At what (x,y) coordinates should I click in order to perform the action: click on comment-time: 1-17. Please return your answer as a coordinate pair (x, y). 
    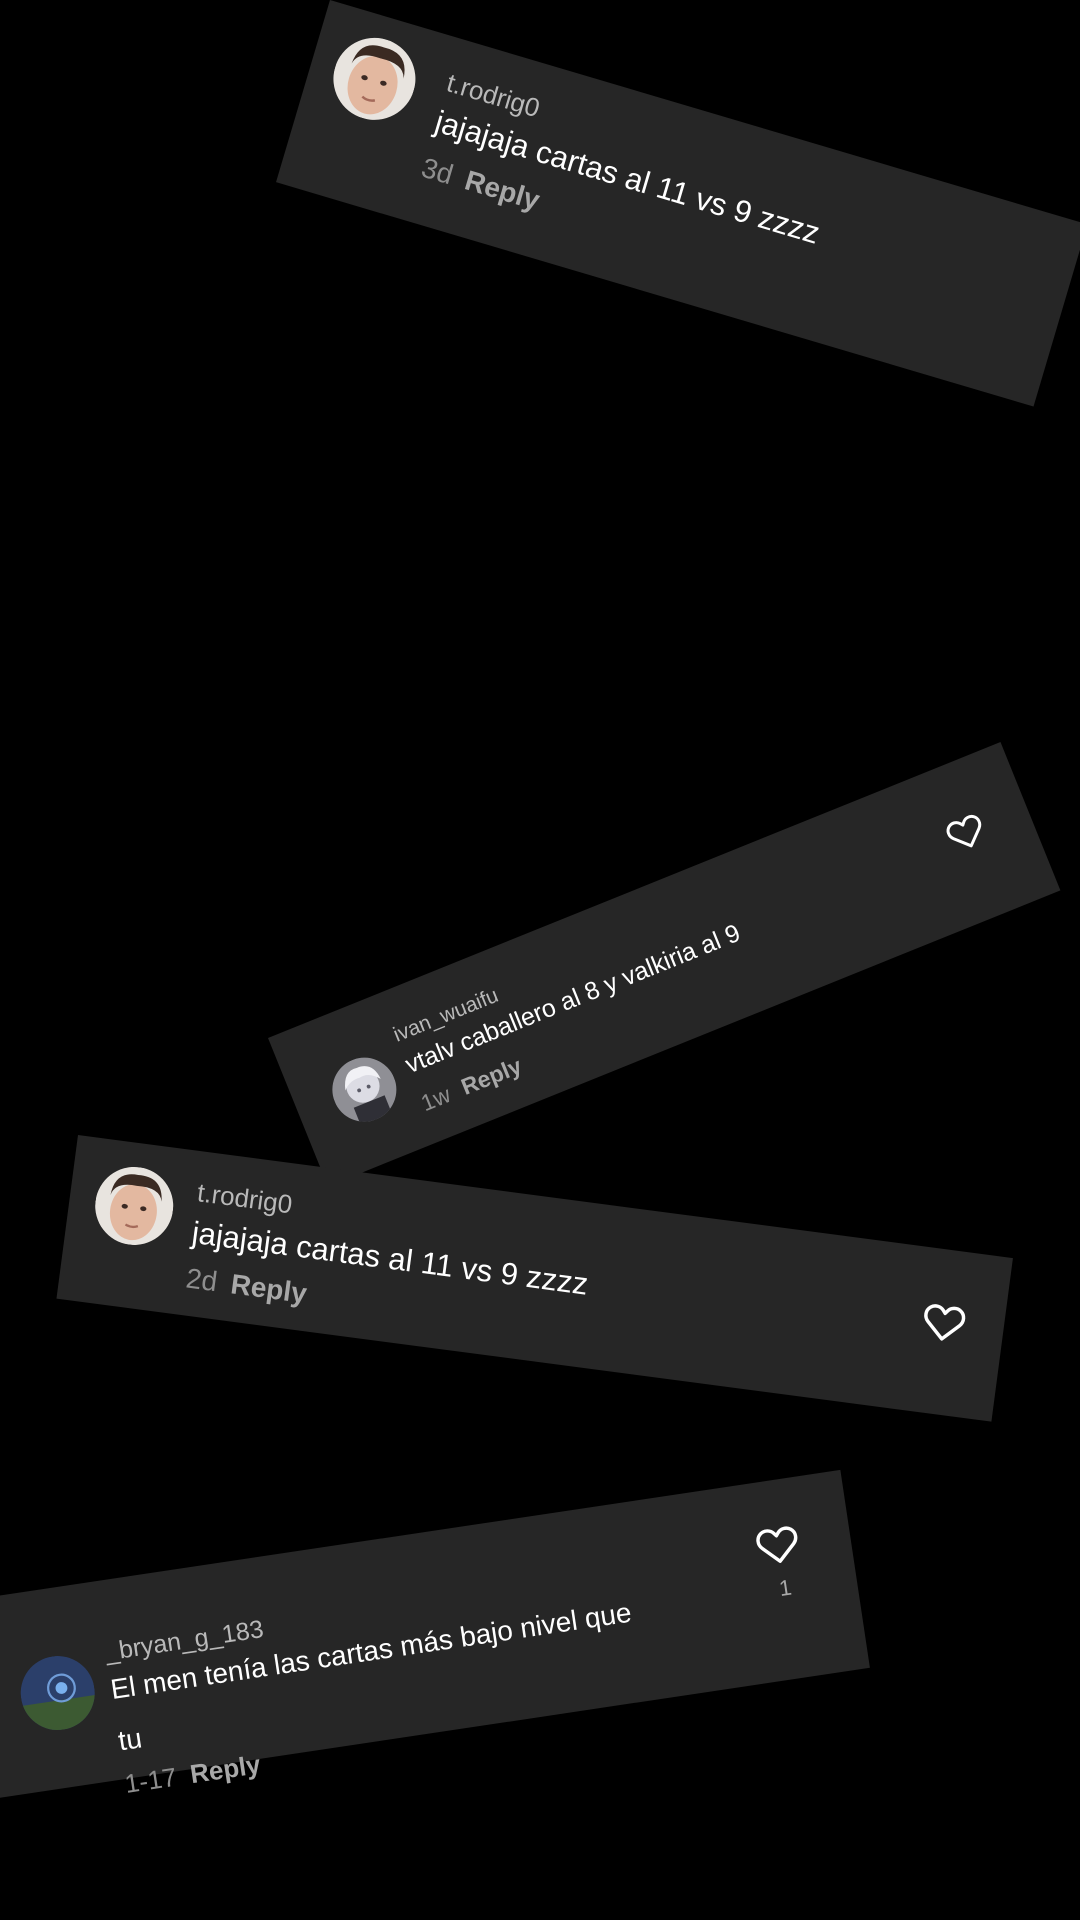
    Looking at the image, I should click on (150, 1780).